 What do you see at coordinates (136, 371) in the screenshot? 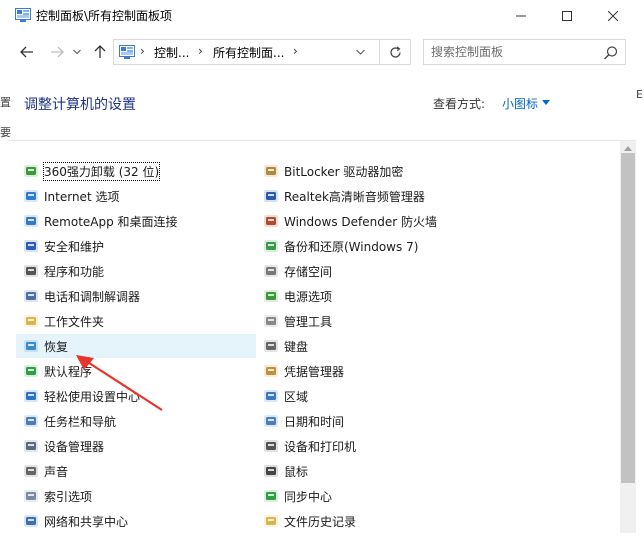
I see `control-panel-item: 默认程序` at bounding box center [136, 371].